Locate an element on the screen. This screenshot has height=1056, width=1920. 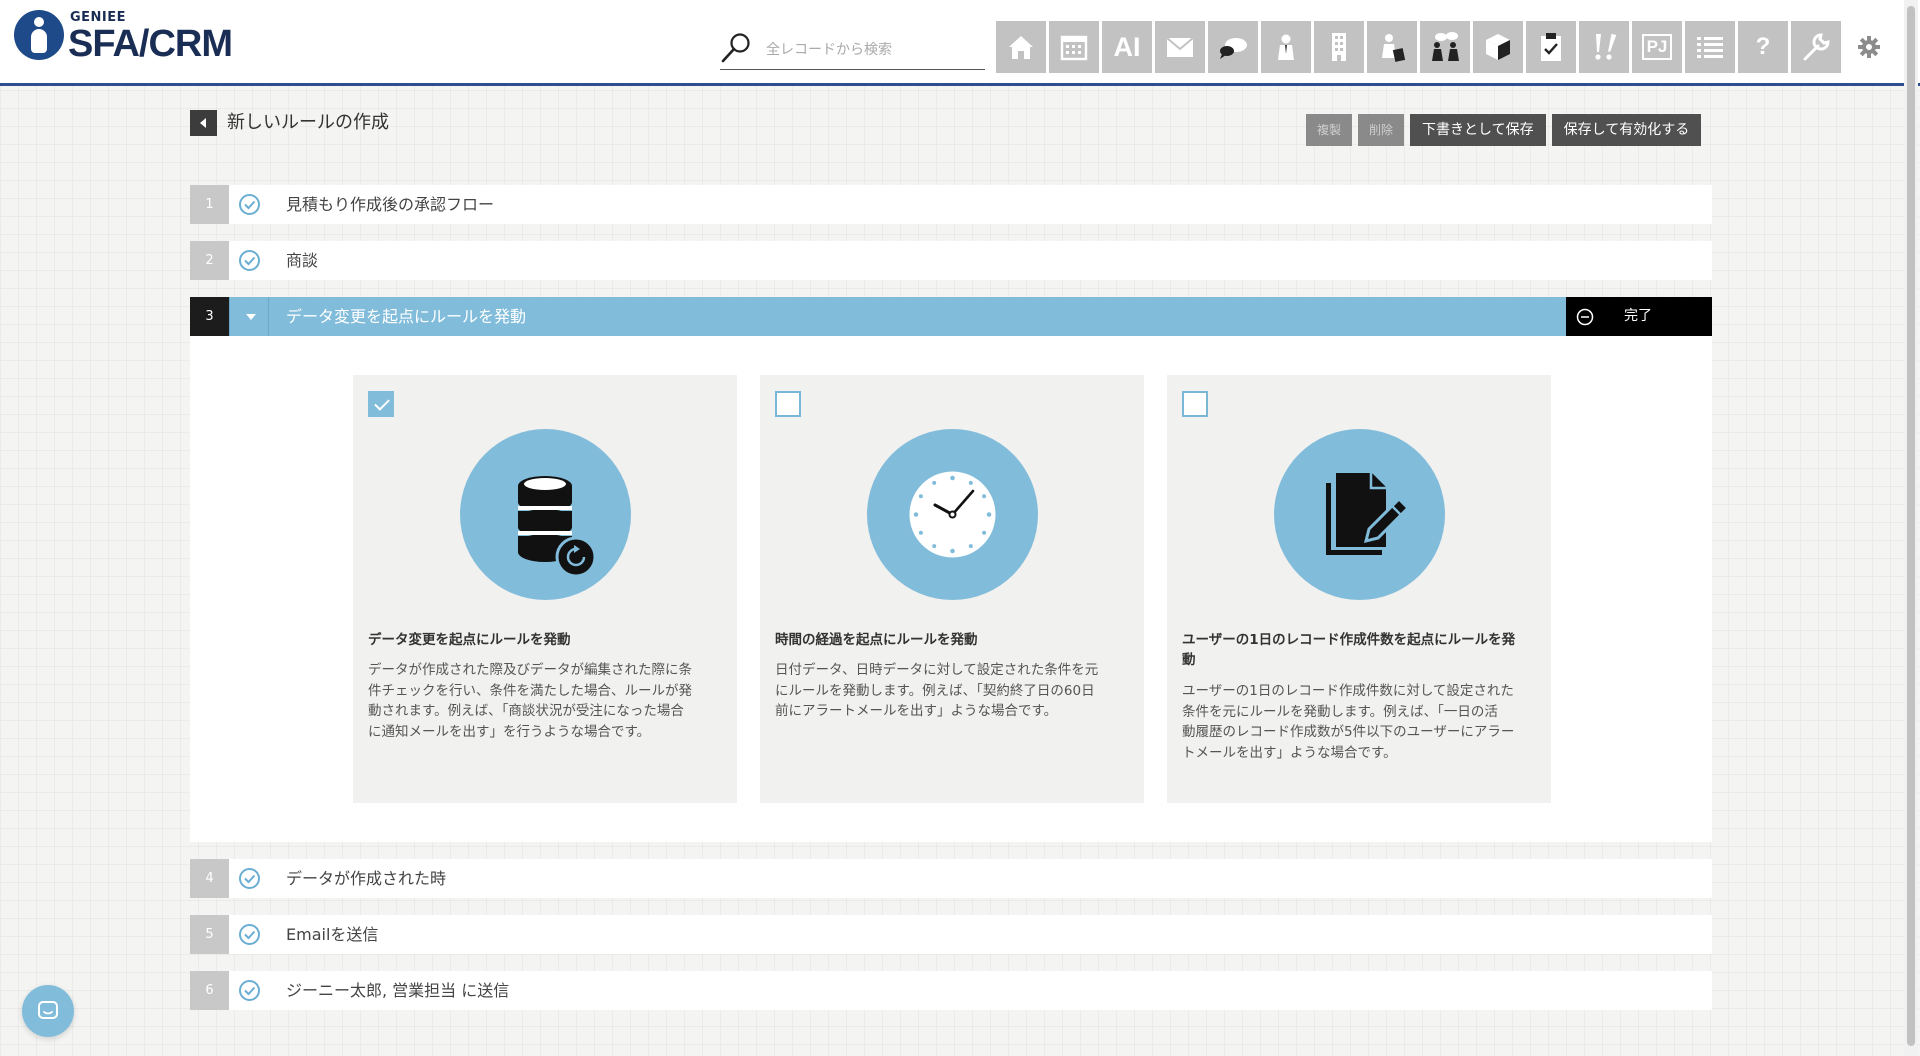
step-2: 2 商談 is located at coordinates (951, 260).